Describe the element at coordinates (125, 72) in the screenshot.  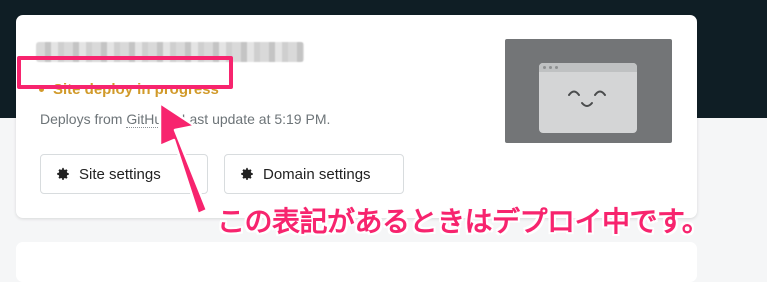
I see `status-highlight-box` at that location.